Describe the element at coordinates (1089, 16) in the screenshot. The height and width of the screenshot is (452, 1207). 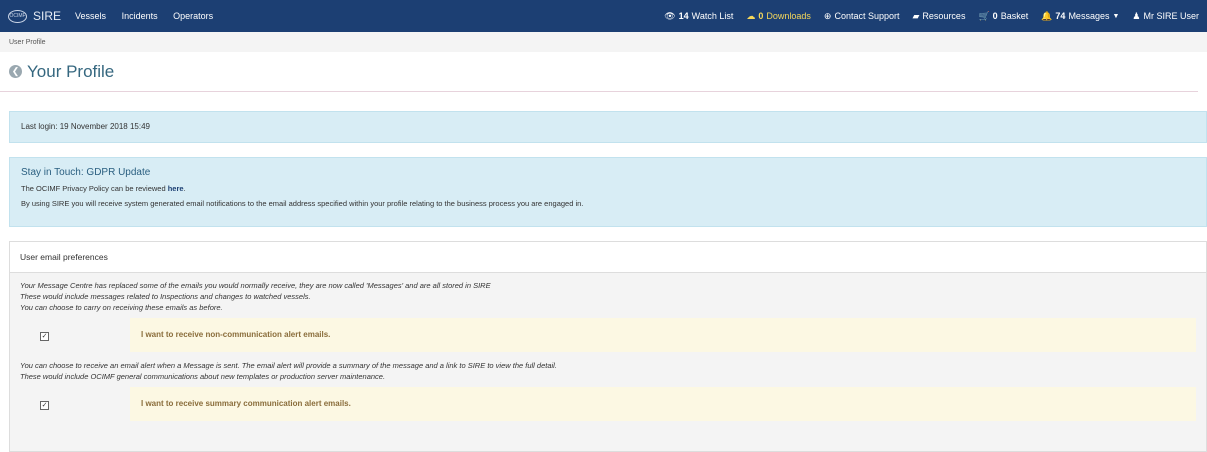
I see `messages-label: Messages` at that location.